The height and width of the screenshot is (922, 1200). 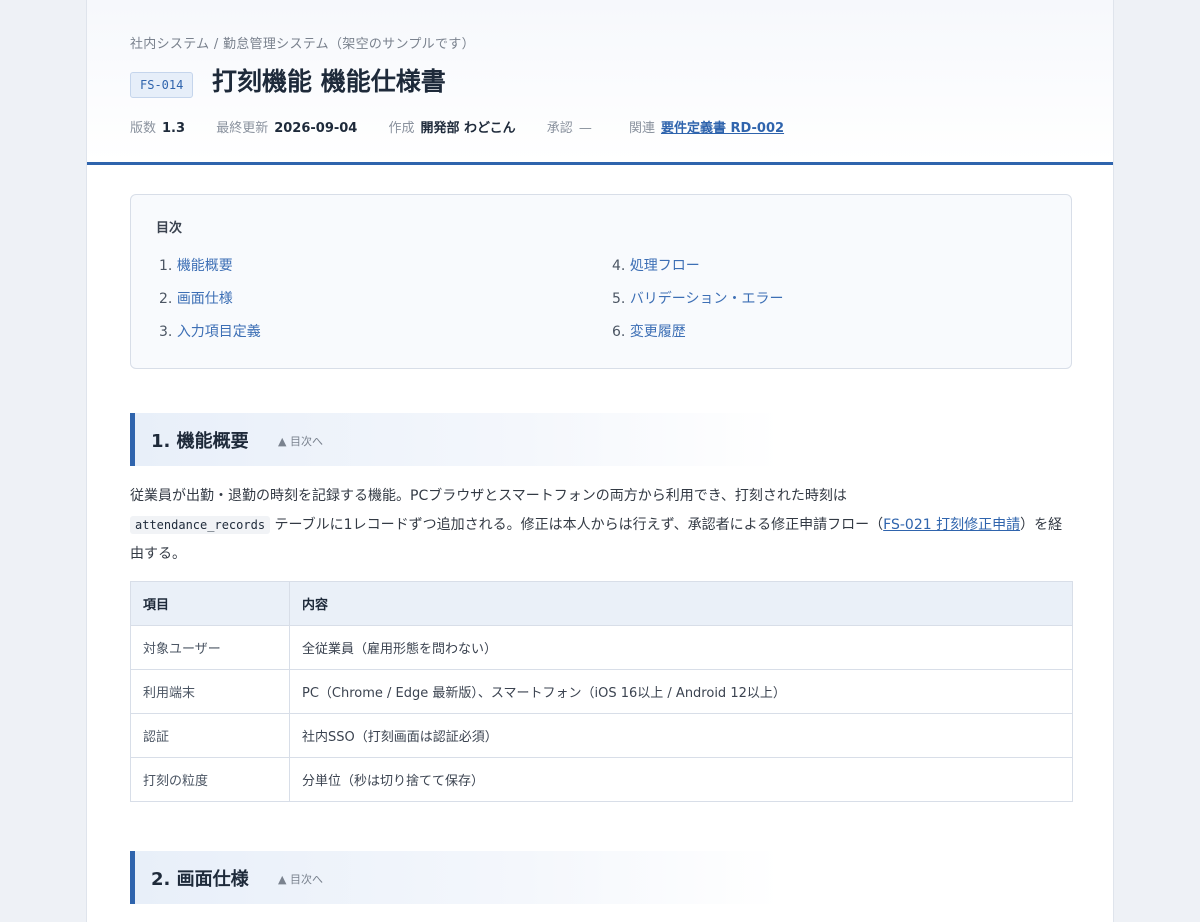 I want to click on meta-version-value: 1.3, so click(x=174, y=128).